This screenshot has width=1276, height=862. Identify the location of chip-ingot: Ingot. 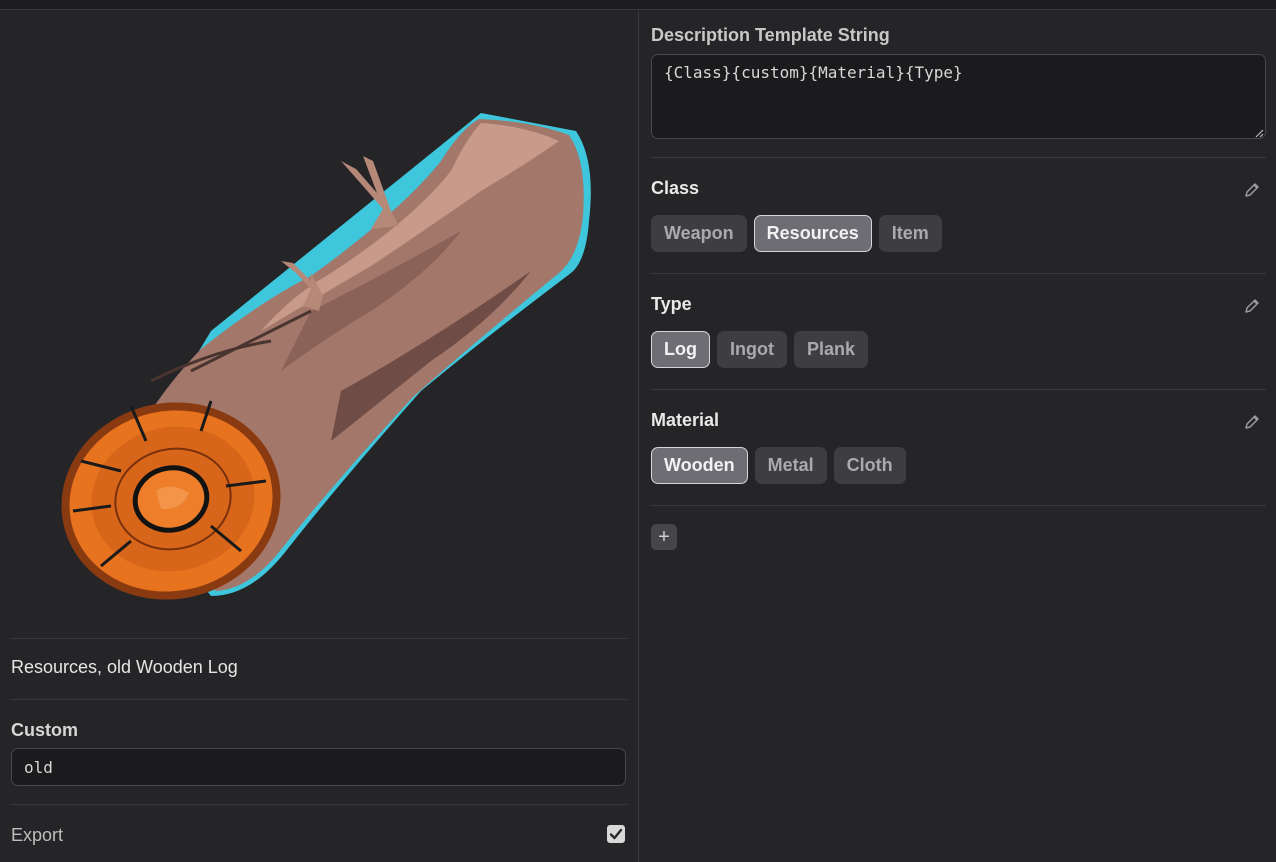
(752, 349).